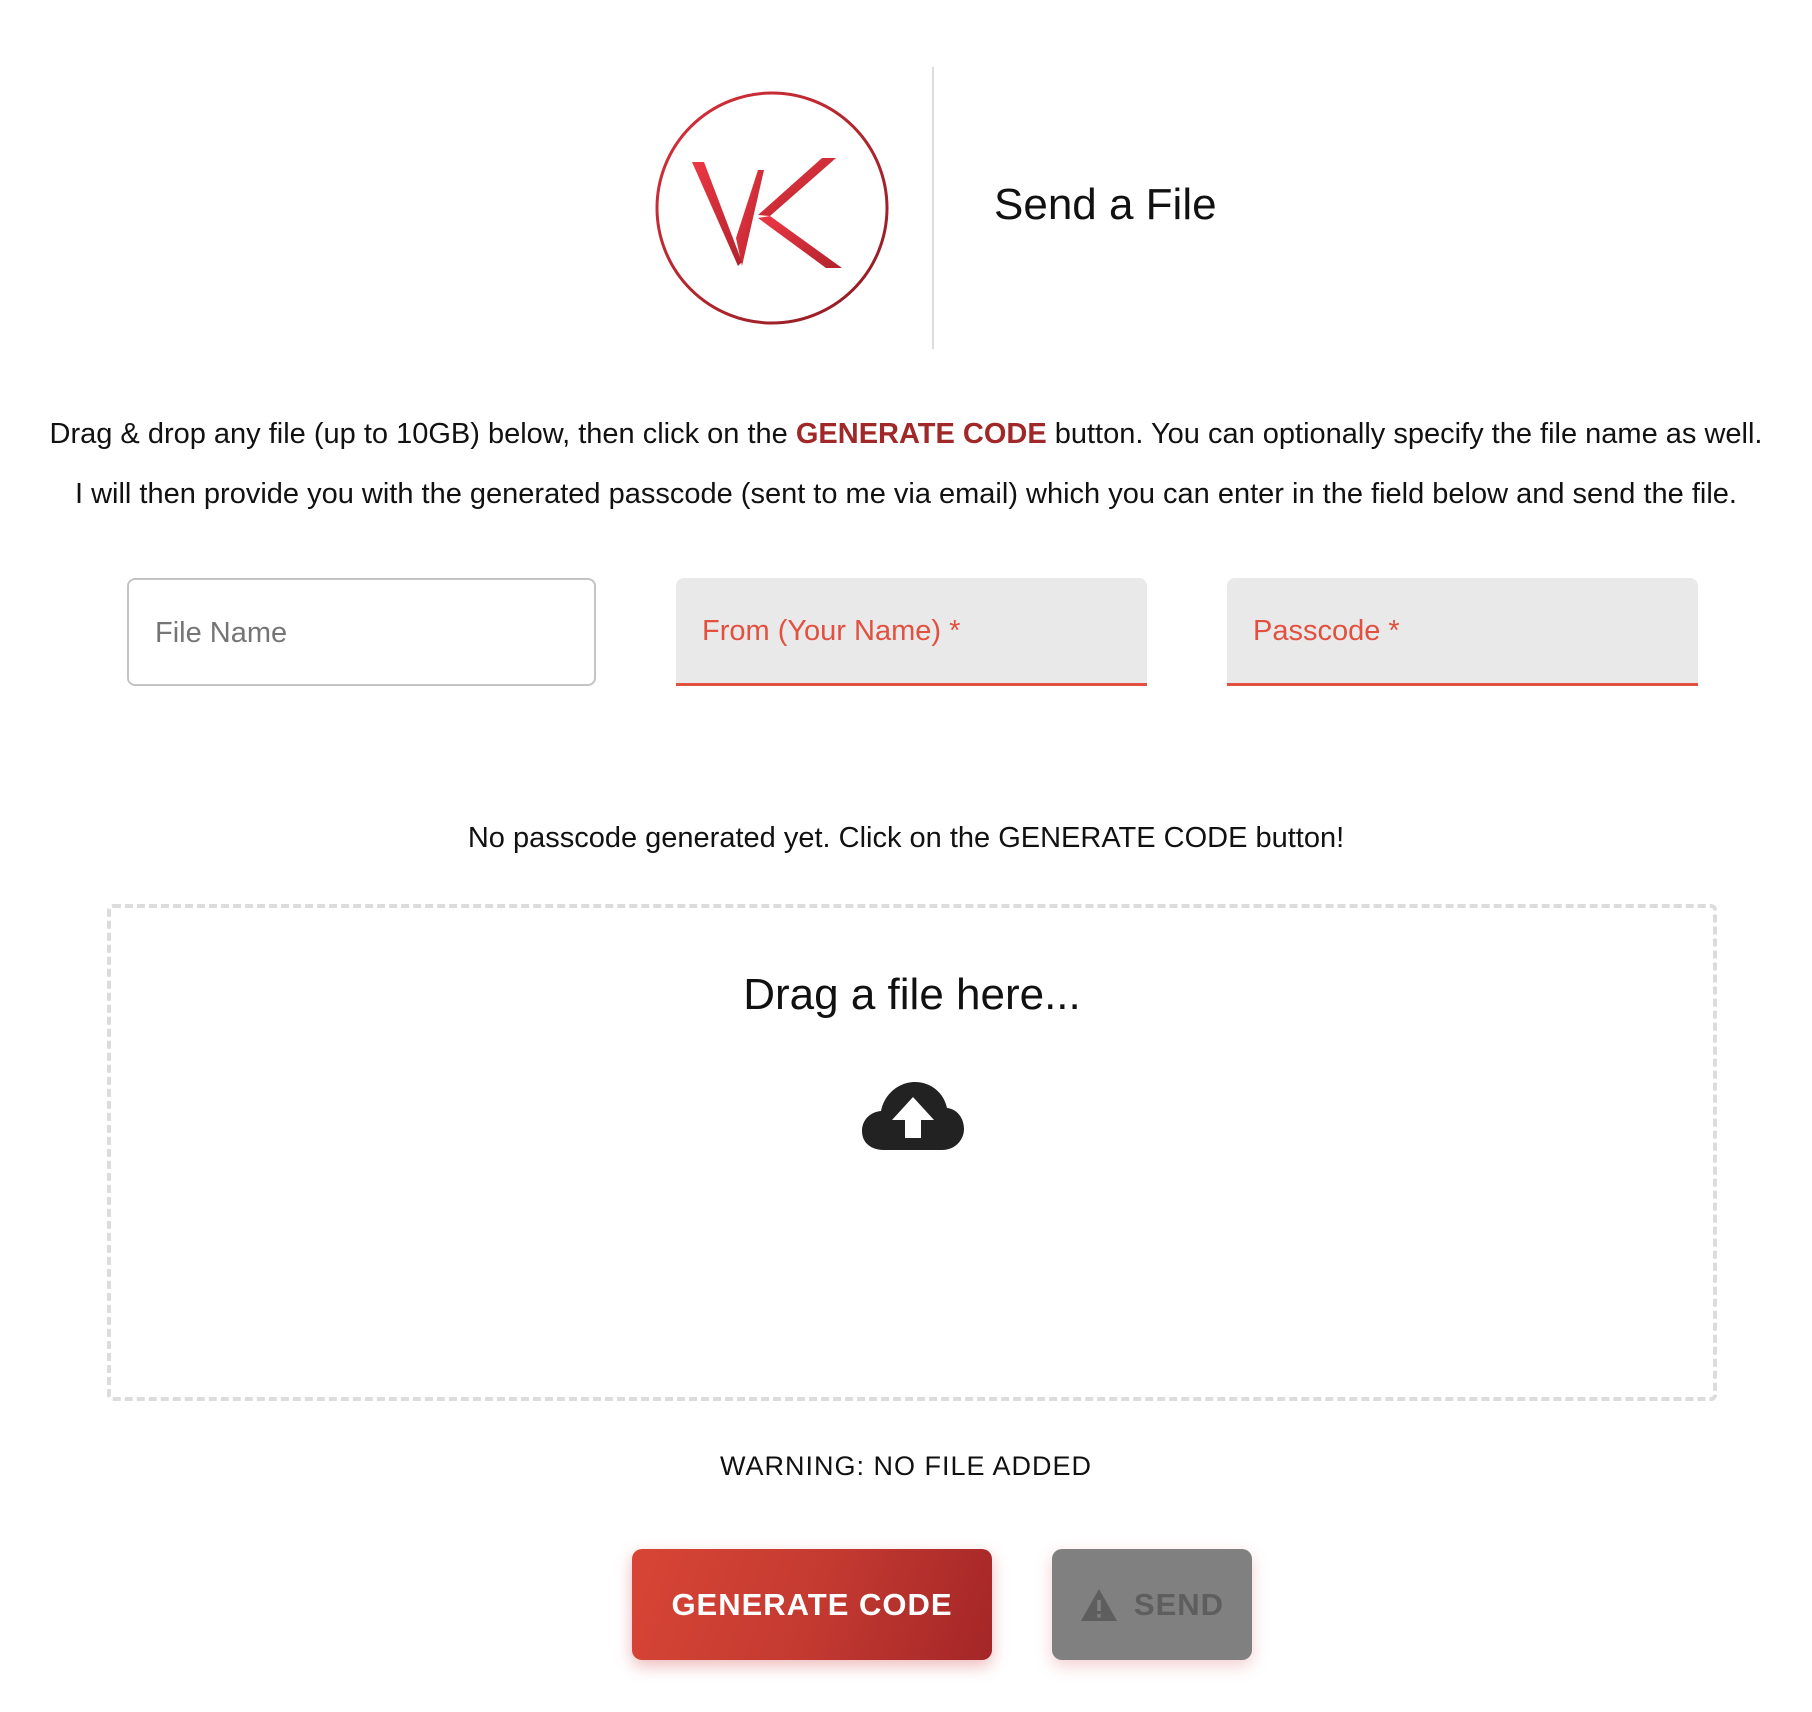 This screenshot has width=1812, height=1712. I want to click on warning-message: WARNING: NO FILE ADDED, so click(906, 1466).